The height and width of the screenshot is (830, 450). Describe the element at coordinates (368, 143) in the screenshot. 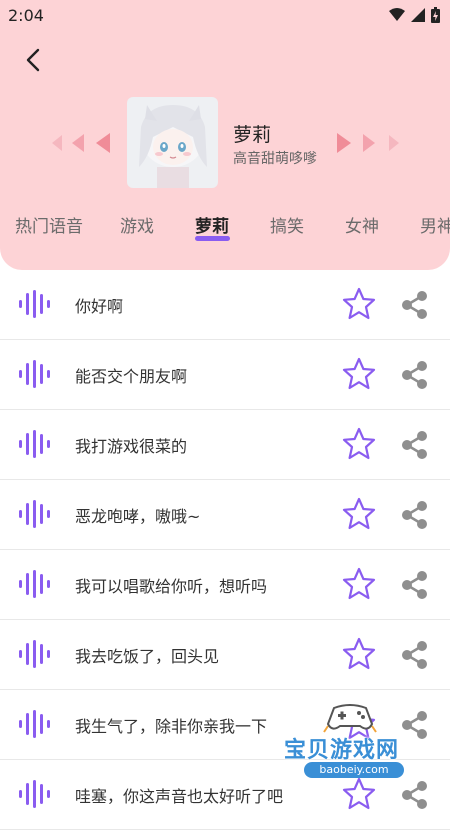

I see `arrows-right-icon` at that location.